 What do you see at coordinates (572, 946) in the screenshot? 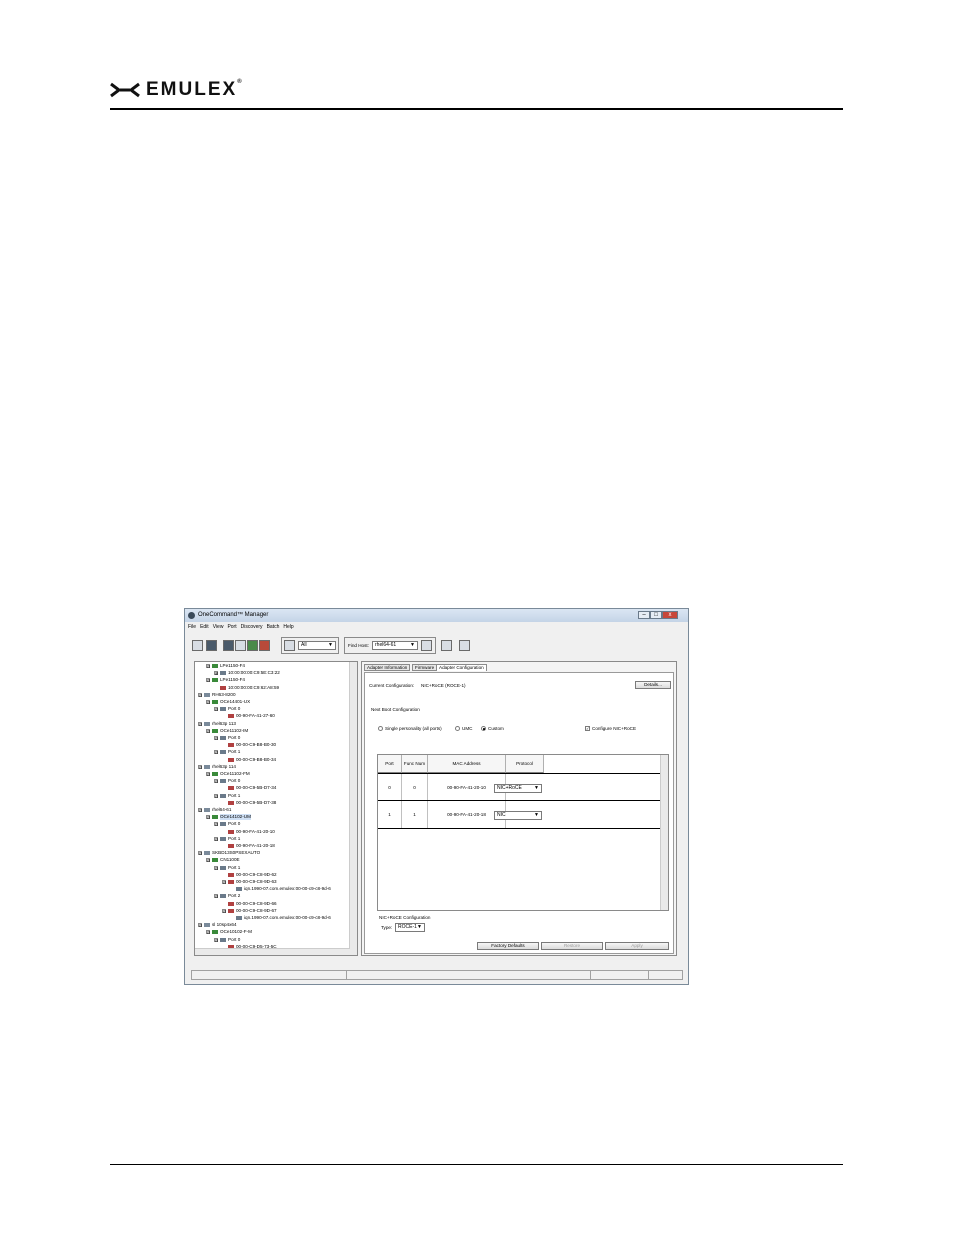
I see `restore-button: Restore` at bounding box center [572, 946].